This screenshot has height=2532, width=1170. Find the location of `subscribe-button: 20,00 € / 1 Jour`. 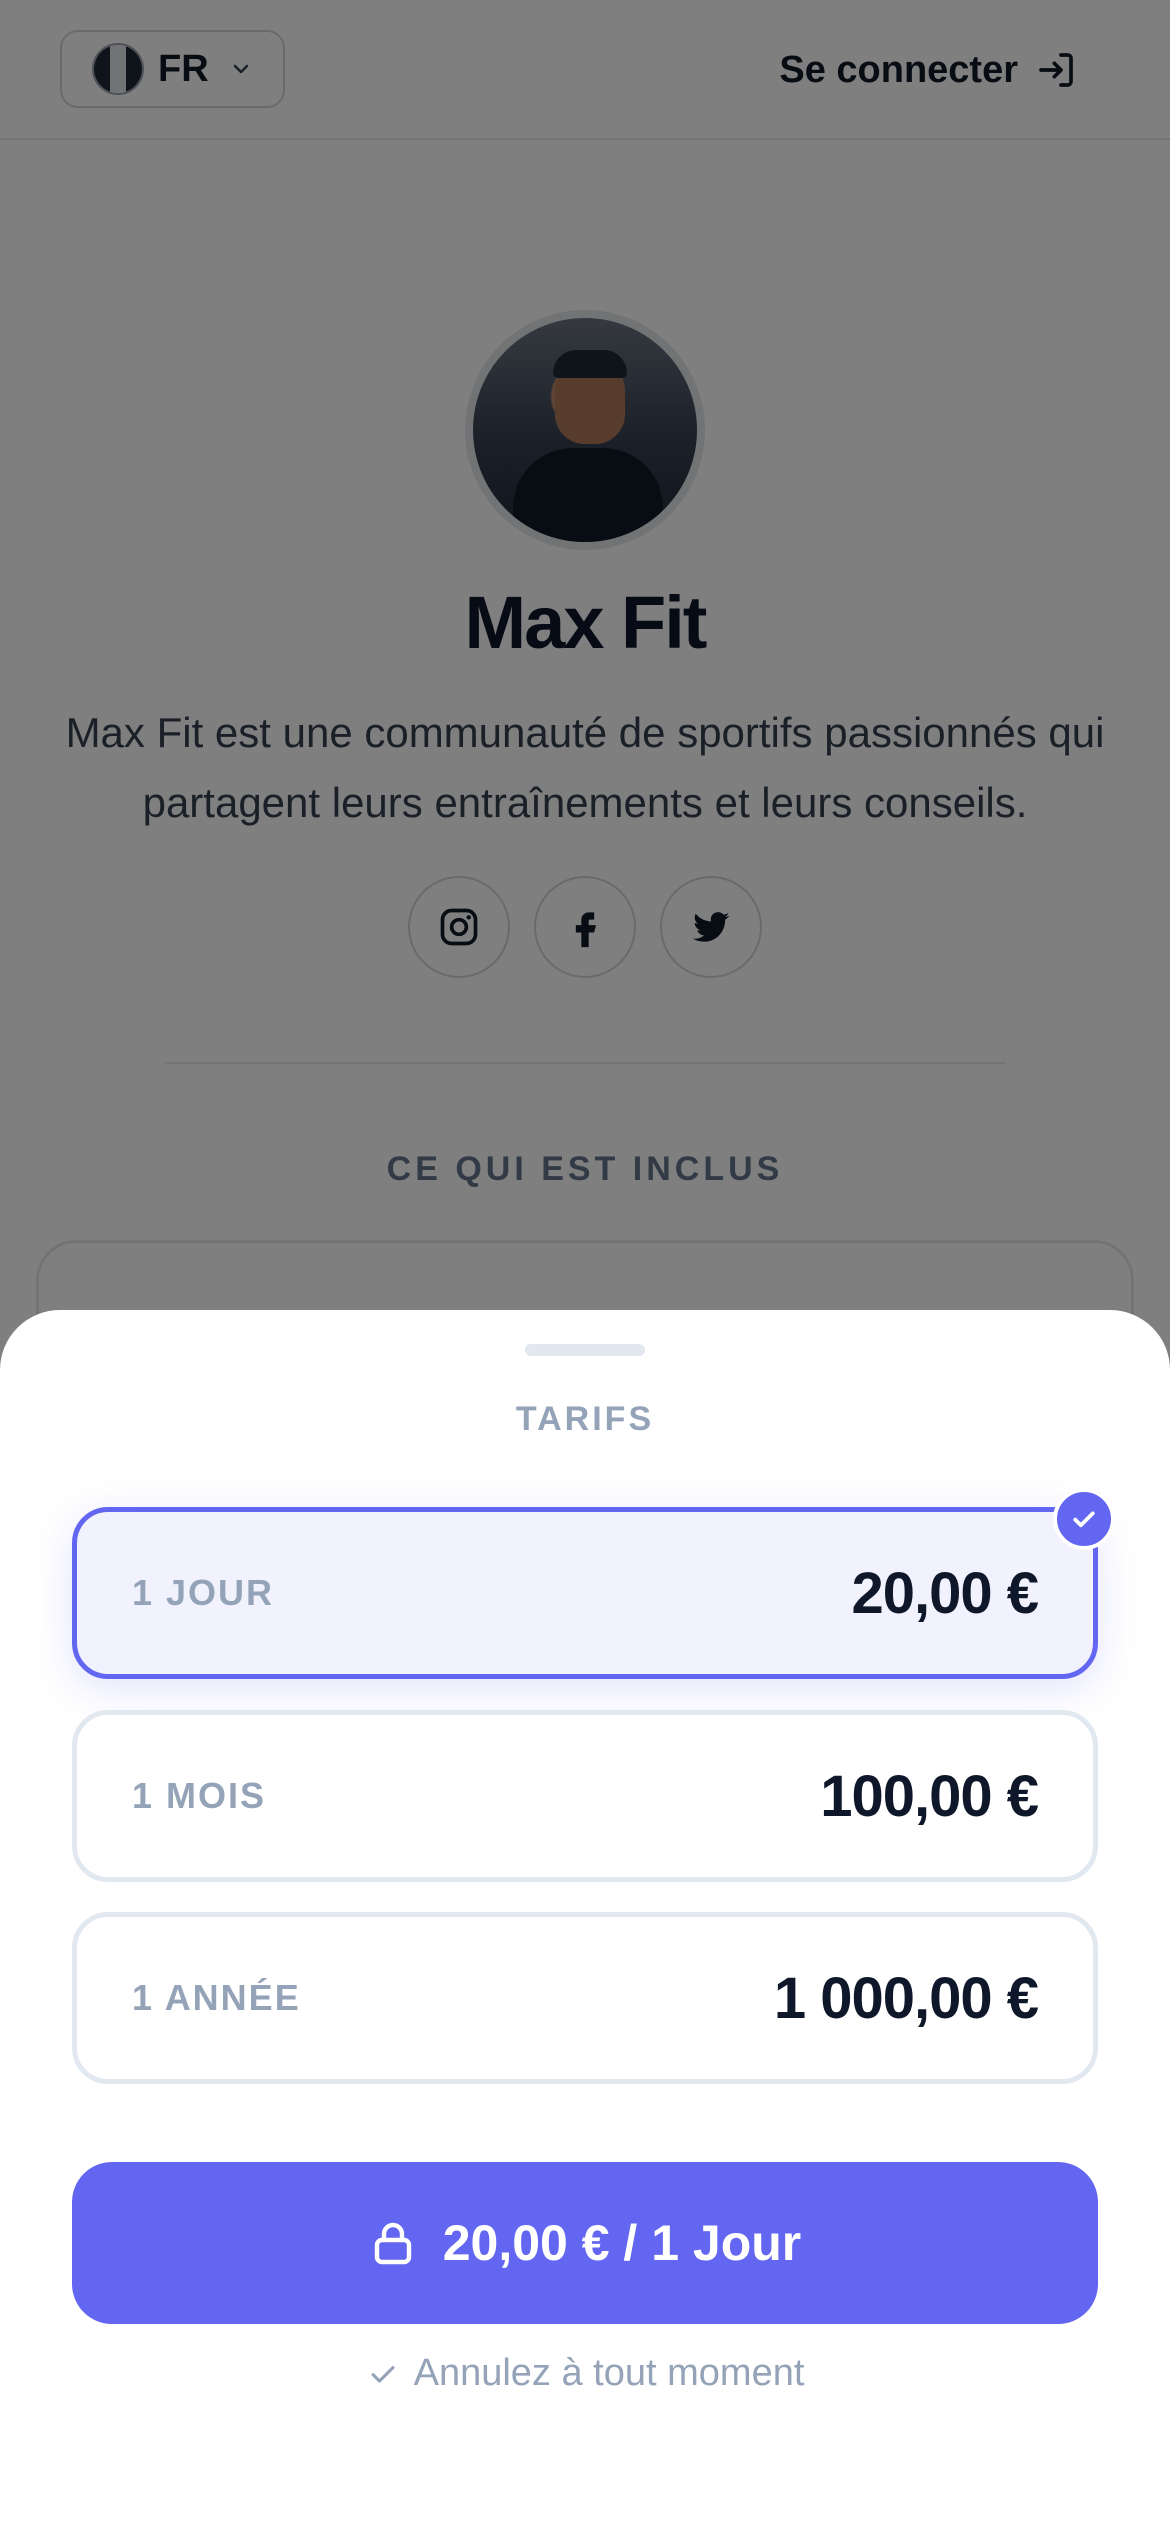

subscribe-button: 20,00 € / 1 Jour is located at coordinates (585, 2243).